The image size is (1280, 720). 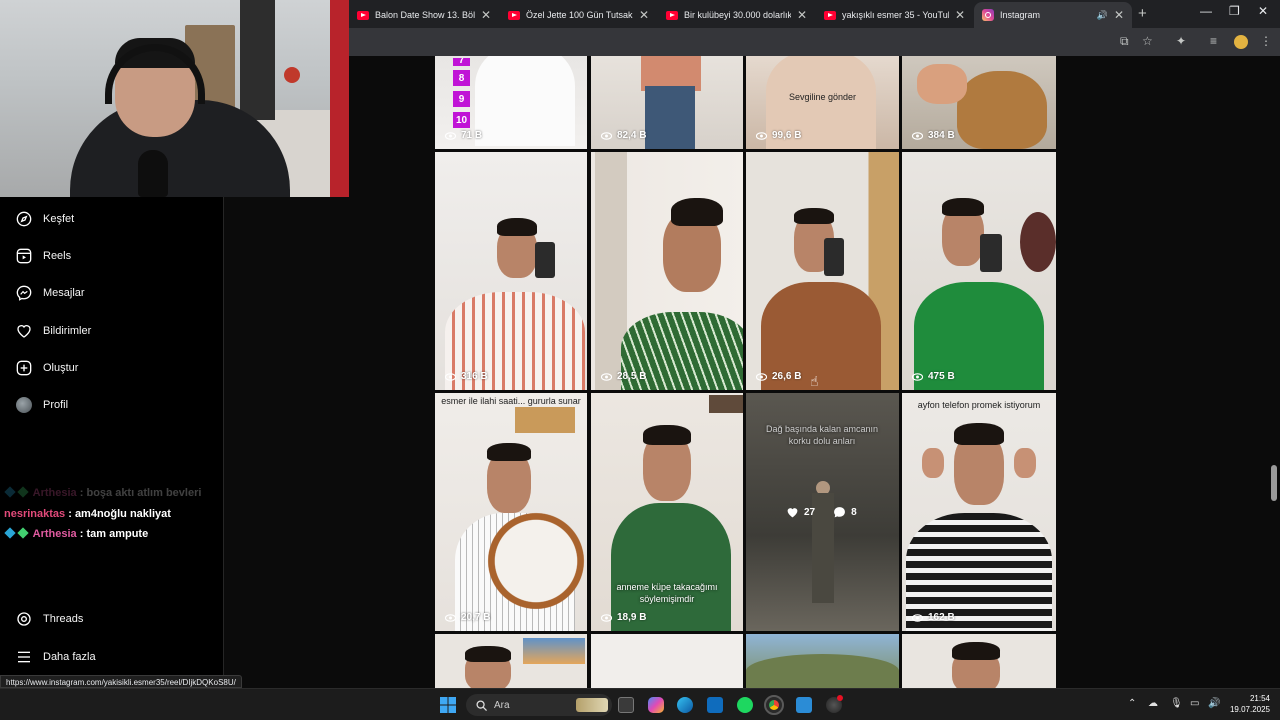 What do you see at coordinates (467, 617) in the screenshot?
I see `views-count: 20,7 B` at bounding box center [467, 617].